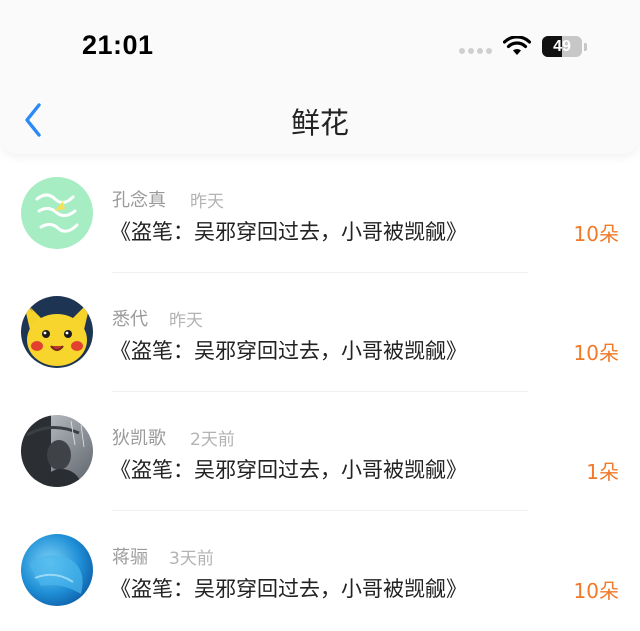 The width and height of the screenshot is (640, 631). I want to click on wifi-icon, so click(517, 45).